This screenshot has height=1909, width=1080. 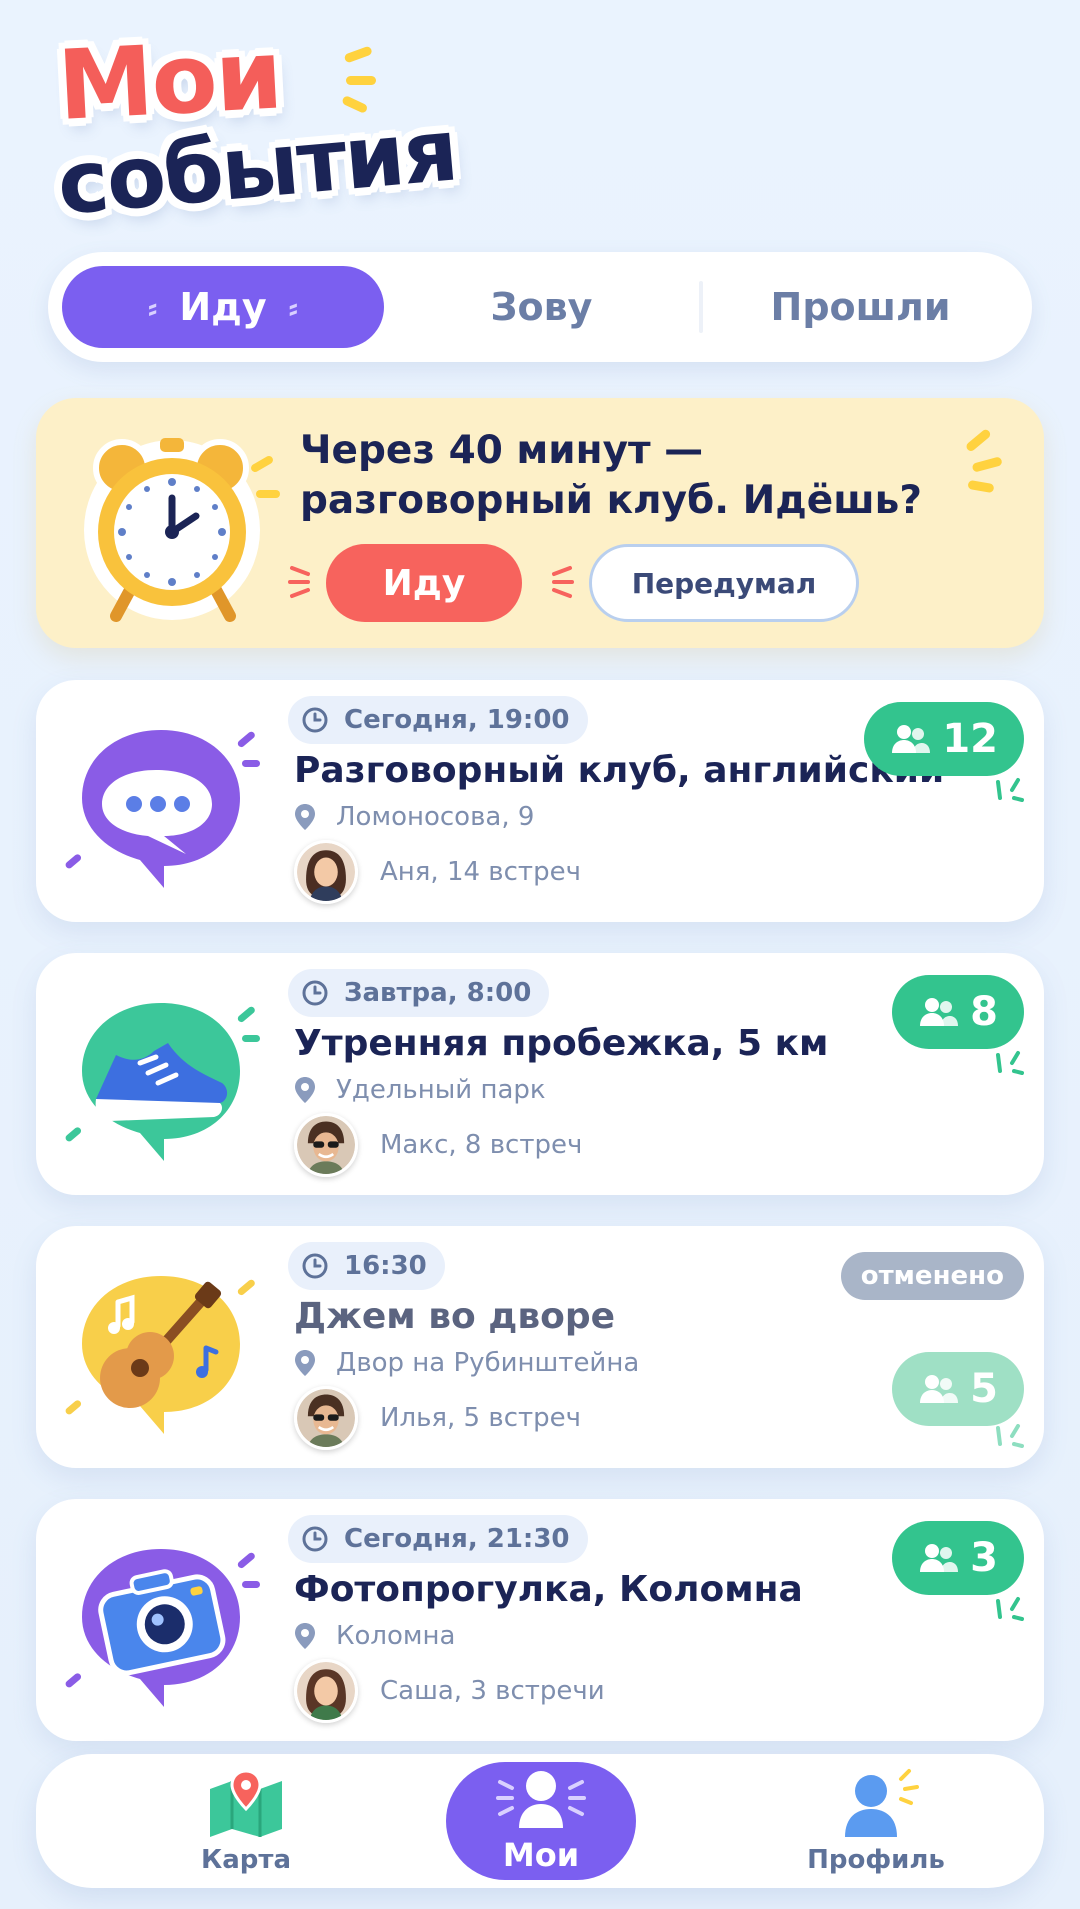 I want to click on nav-profile-label: Профиль, so click(x=876, y=1860).